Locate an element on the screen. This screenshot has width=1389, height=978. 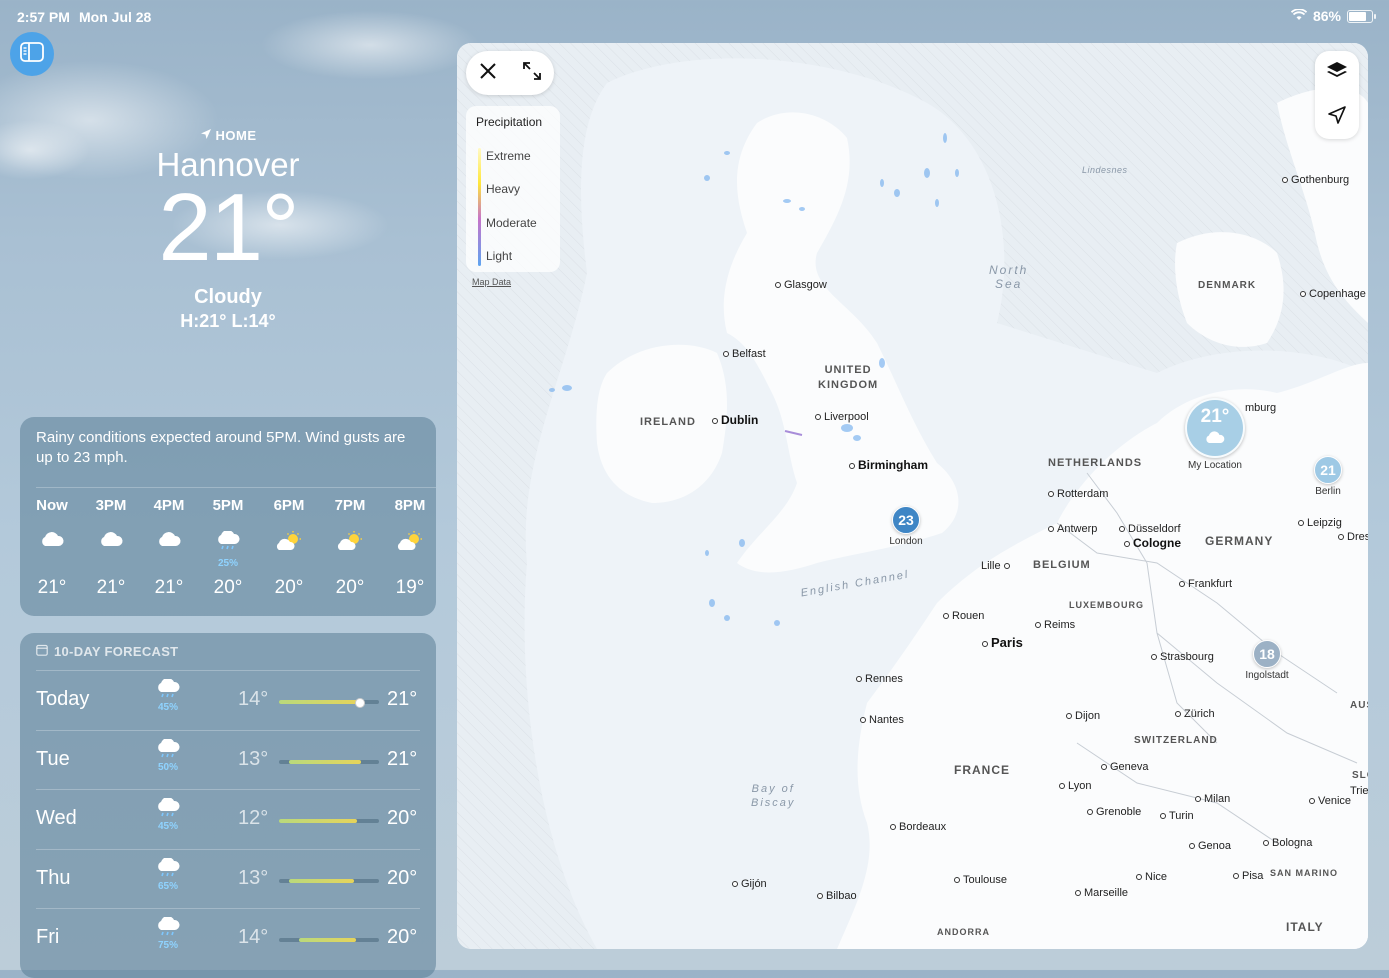
rain-icon: 50% is located at coordinates (168, 755).